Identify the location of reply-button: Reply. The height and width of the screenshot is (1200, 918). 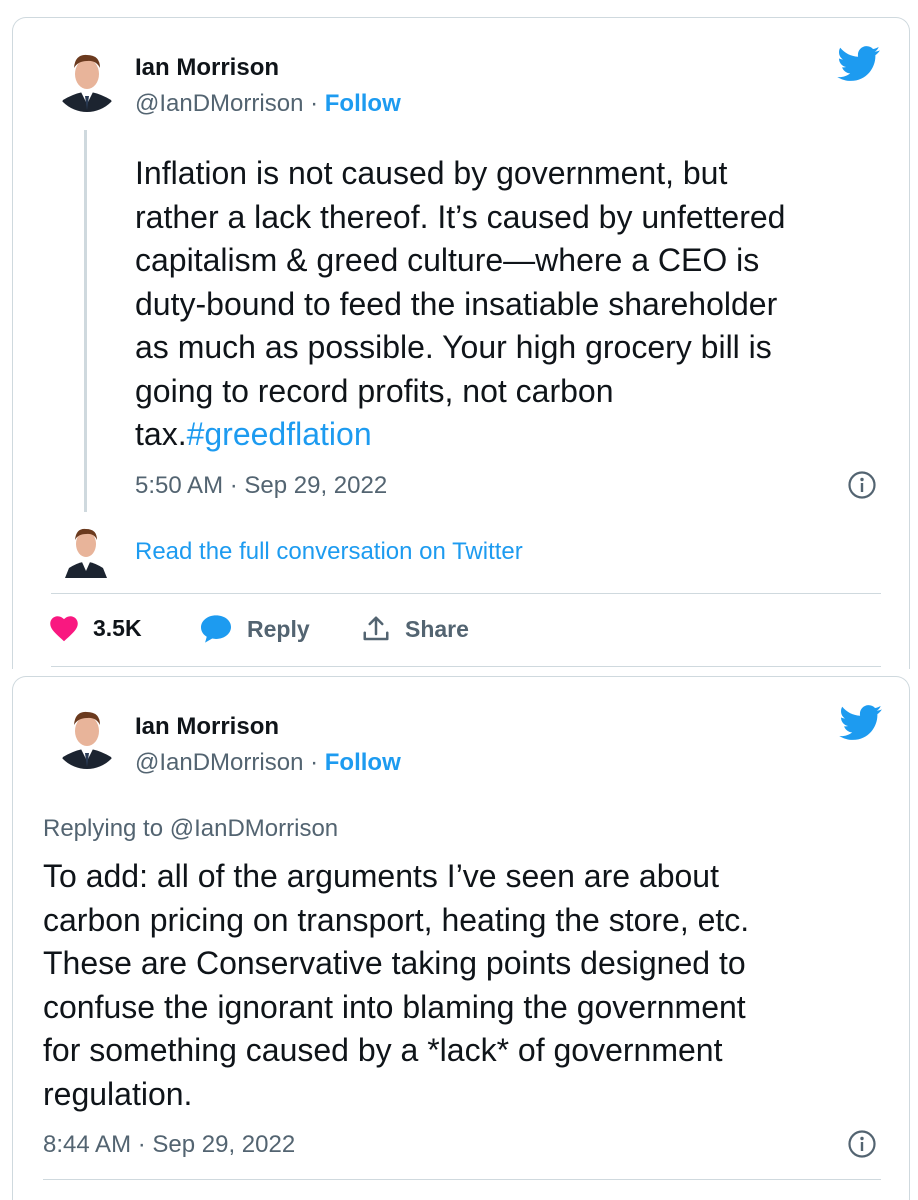
(254, 629).